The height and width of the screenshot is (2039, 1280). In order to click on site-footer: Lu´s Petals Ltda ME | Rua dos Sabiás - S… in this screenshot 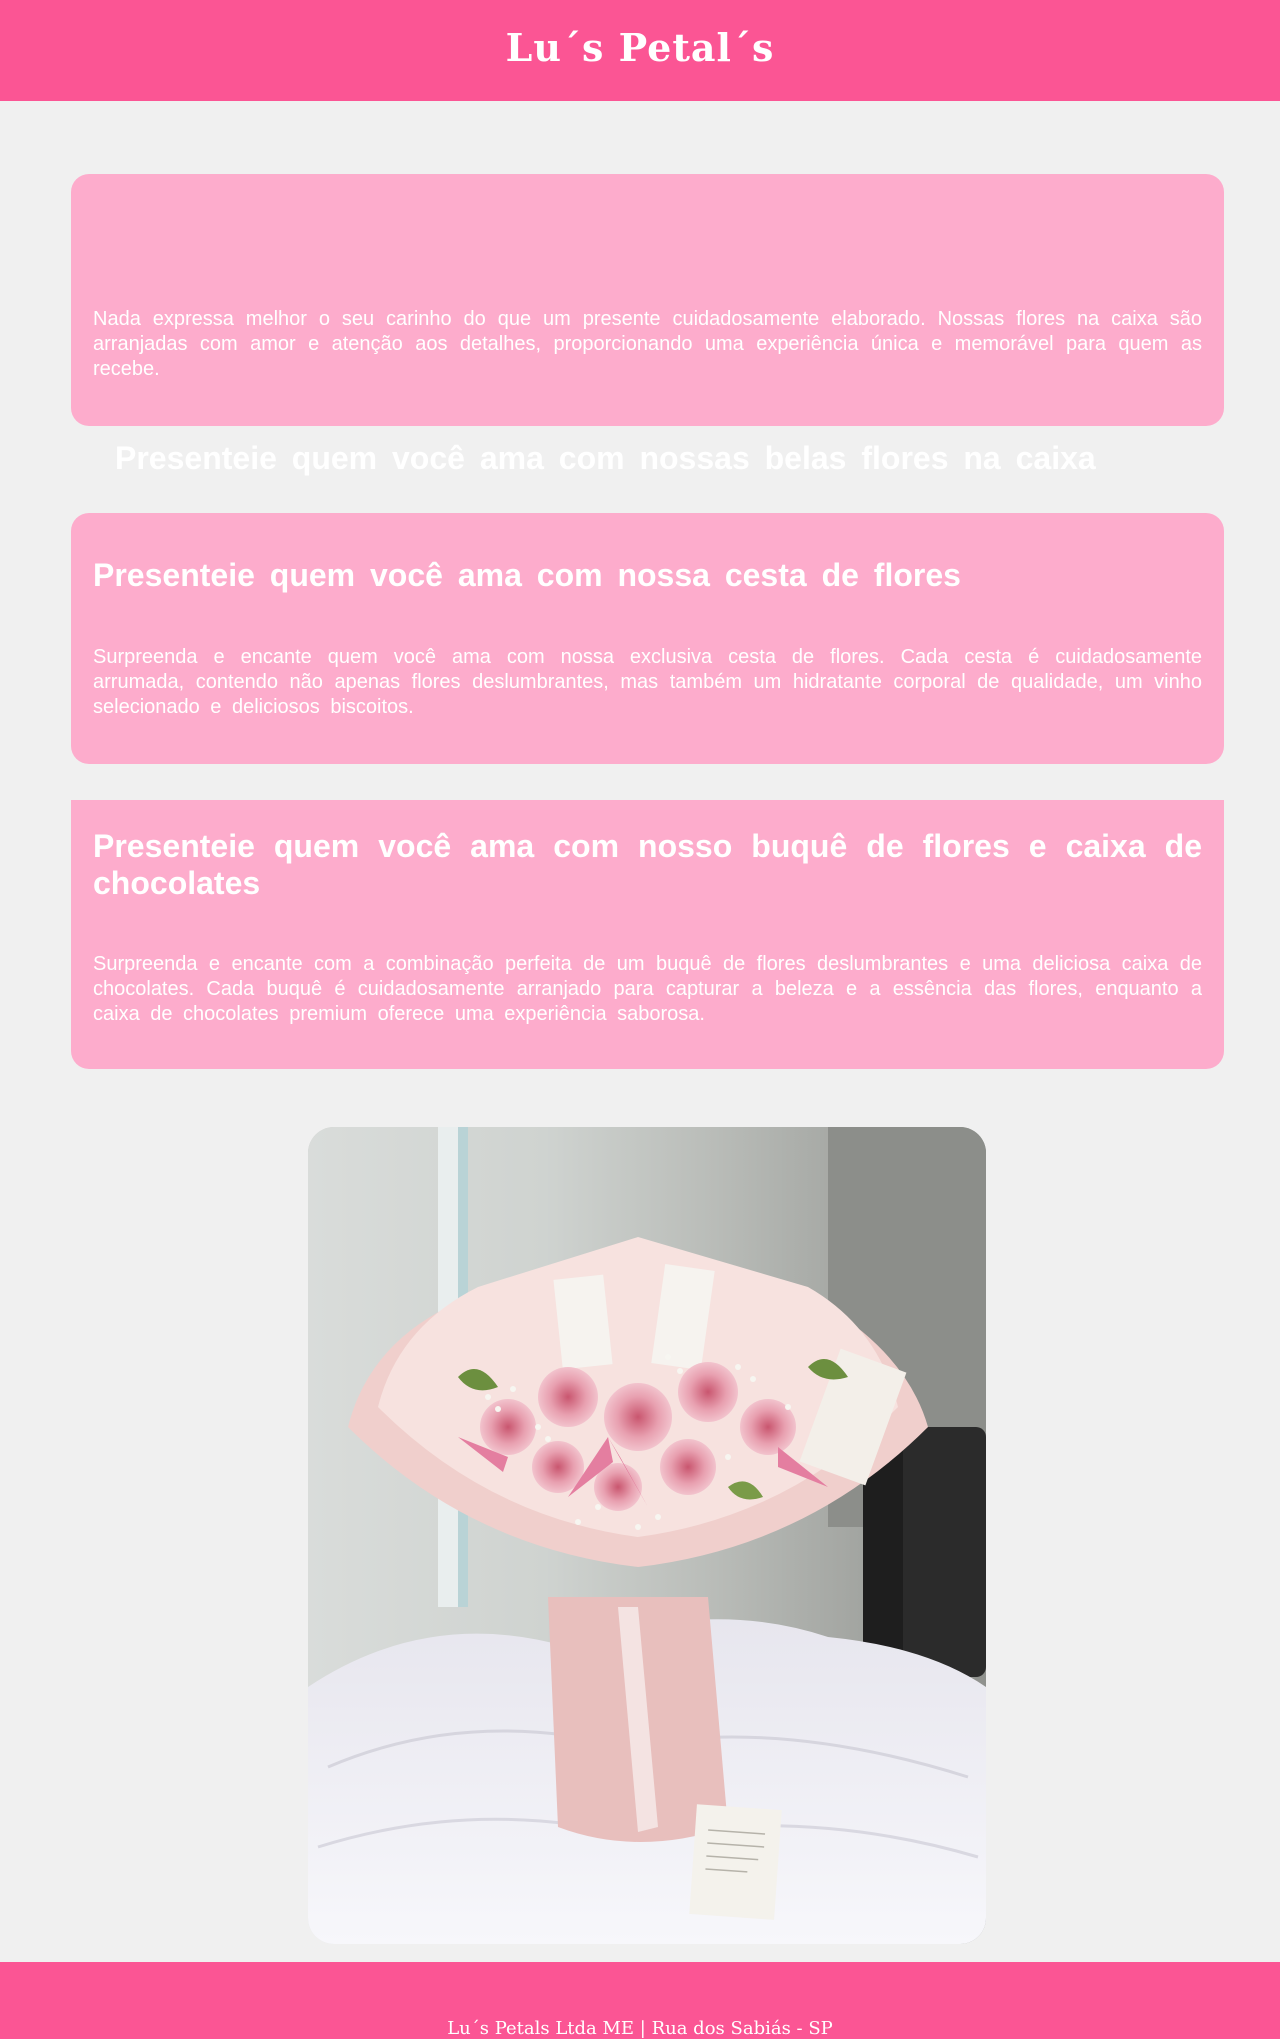, I will do `click(640, 2000)`.